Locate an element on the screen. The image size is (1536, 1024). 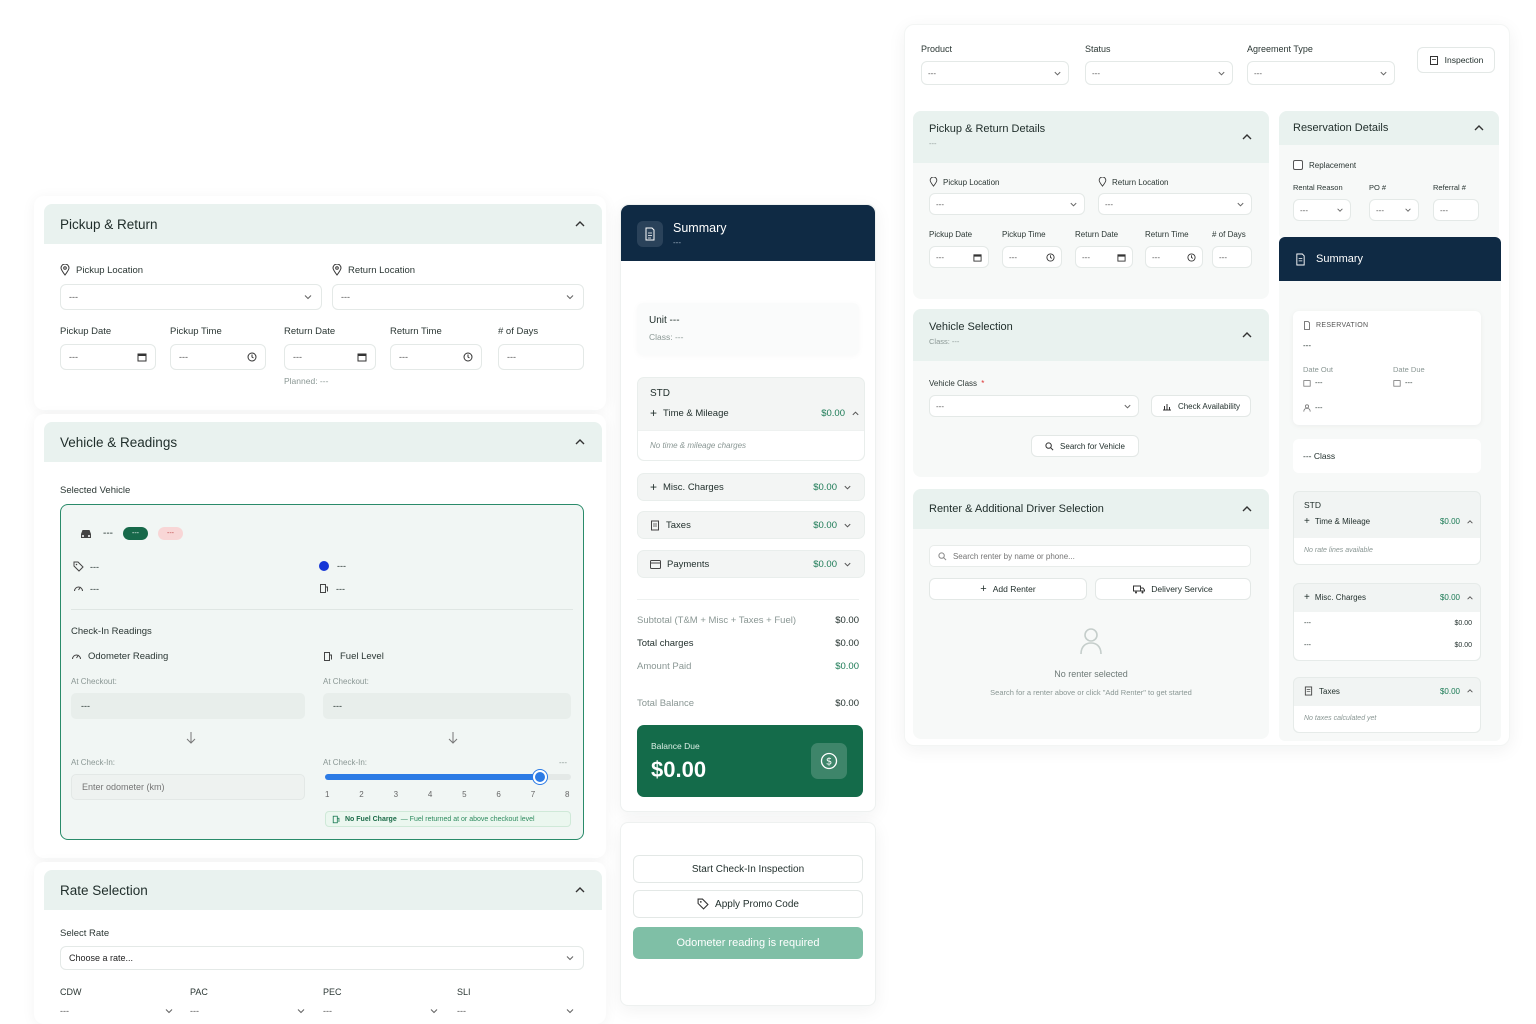
renter-search-box is located at coordinates (1090, 556).